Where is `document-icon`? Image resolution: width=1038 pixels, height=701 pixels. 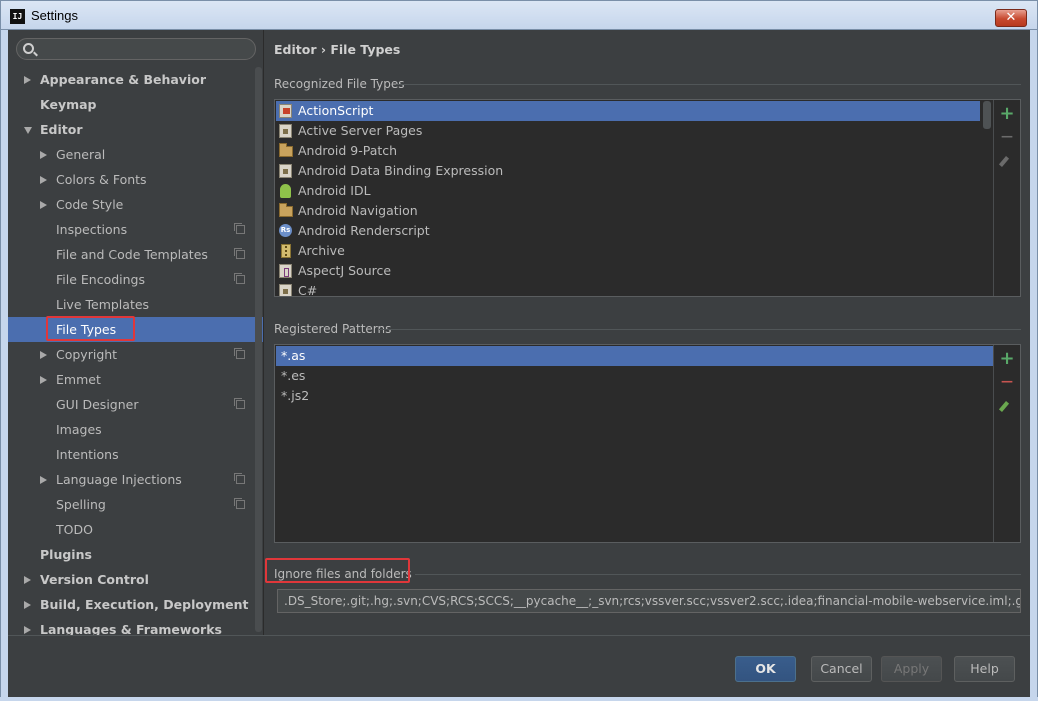 document-icon is located at coordinates (285, 171).